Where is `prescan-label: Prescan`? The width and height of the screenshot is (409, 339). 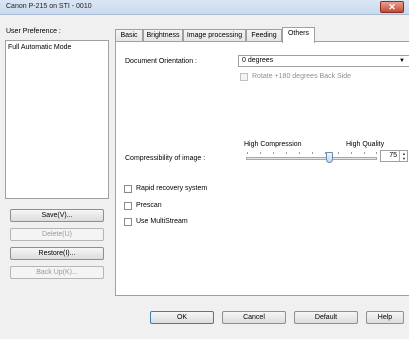
prescan-label: Prescan is located at coordinates (149, 205).